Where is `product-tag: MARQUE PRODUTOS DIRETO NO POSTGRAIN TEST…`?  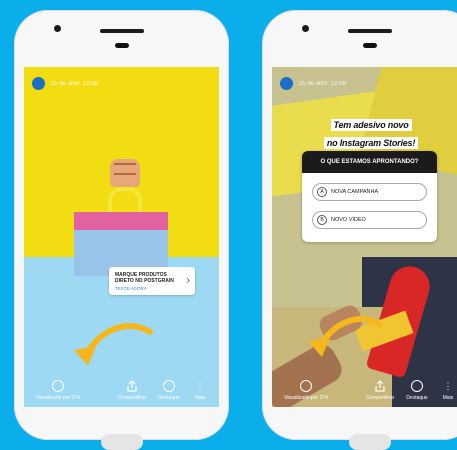 product-tag: MARQUE PRODUTOS DIRETO NO POSTGRAIN TEST… is located at coordinates (152, 281).